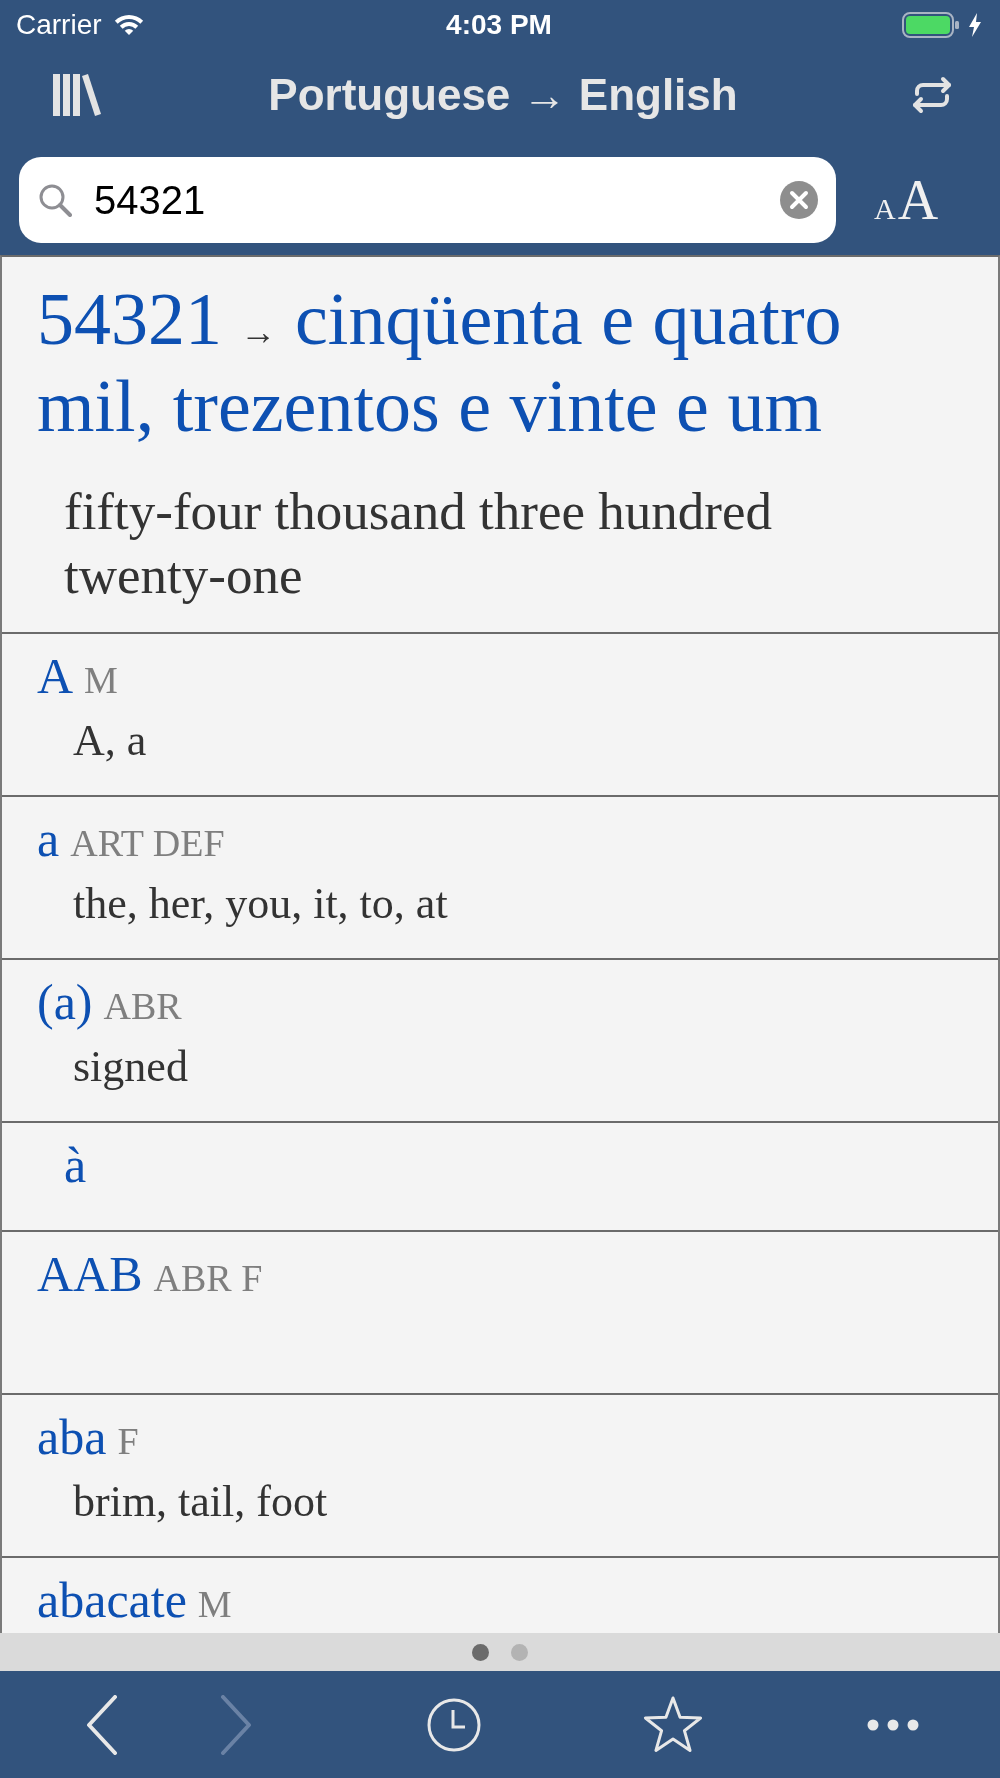 The image size is (1000, 1778). What do you see at coordinates (427, 200) in the screenshot?
I see `search-field: 54321` at bounding box center [427, 200].